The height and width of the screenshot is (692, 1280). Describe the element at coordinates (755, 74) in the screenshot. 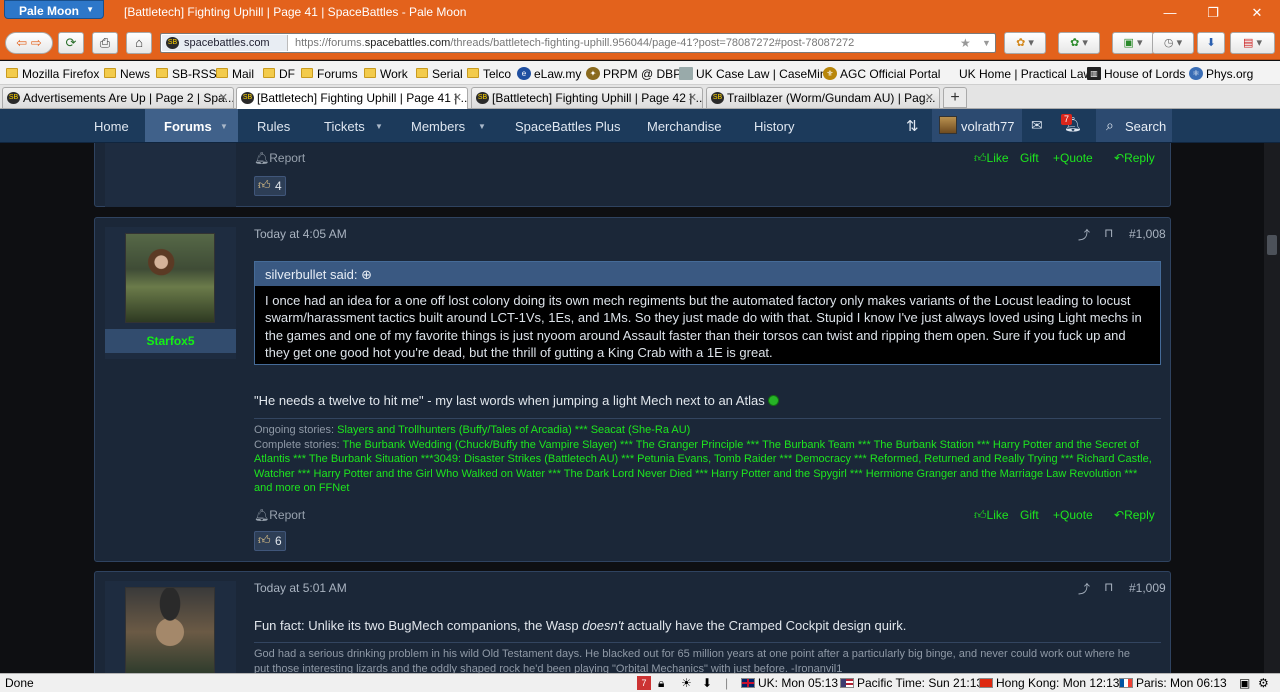

I see `bookmark-item: UK Case Law | CaseMine` at that location.